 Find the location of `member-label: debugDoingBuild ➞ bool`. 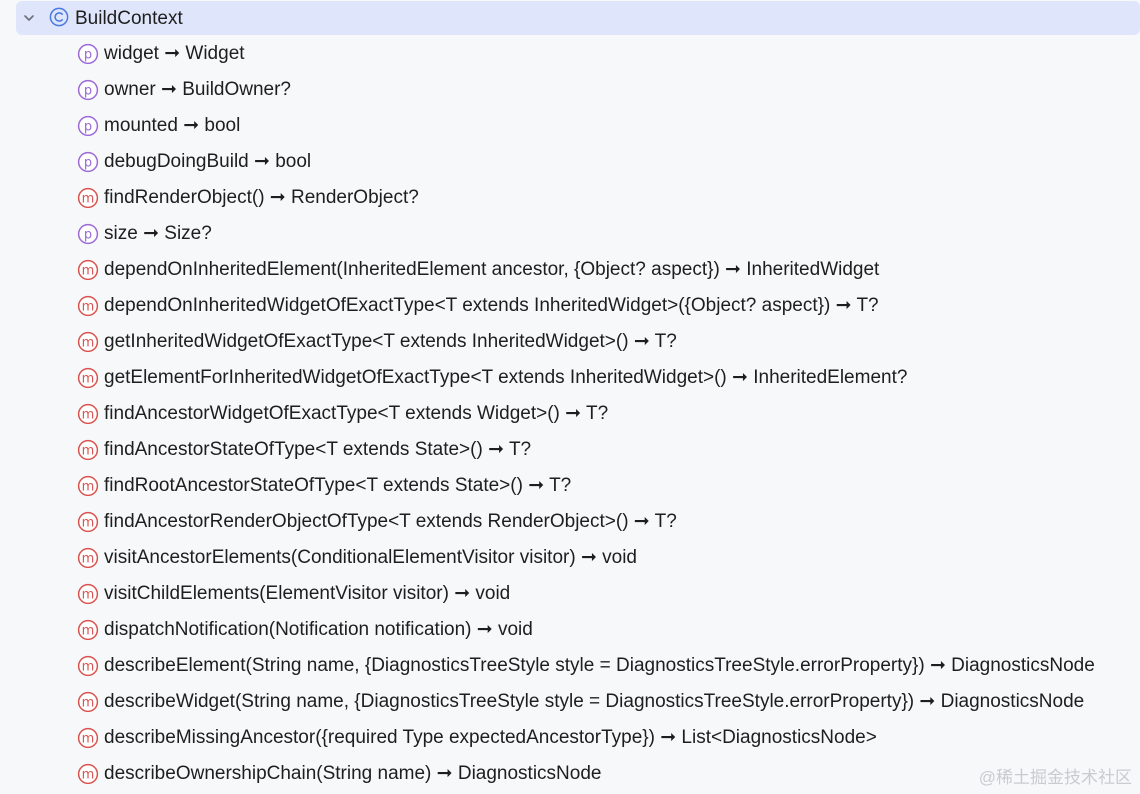

member-label: debugDoingBuild ➞ bool is located at coordinates (208, 161).